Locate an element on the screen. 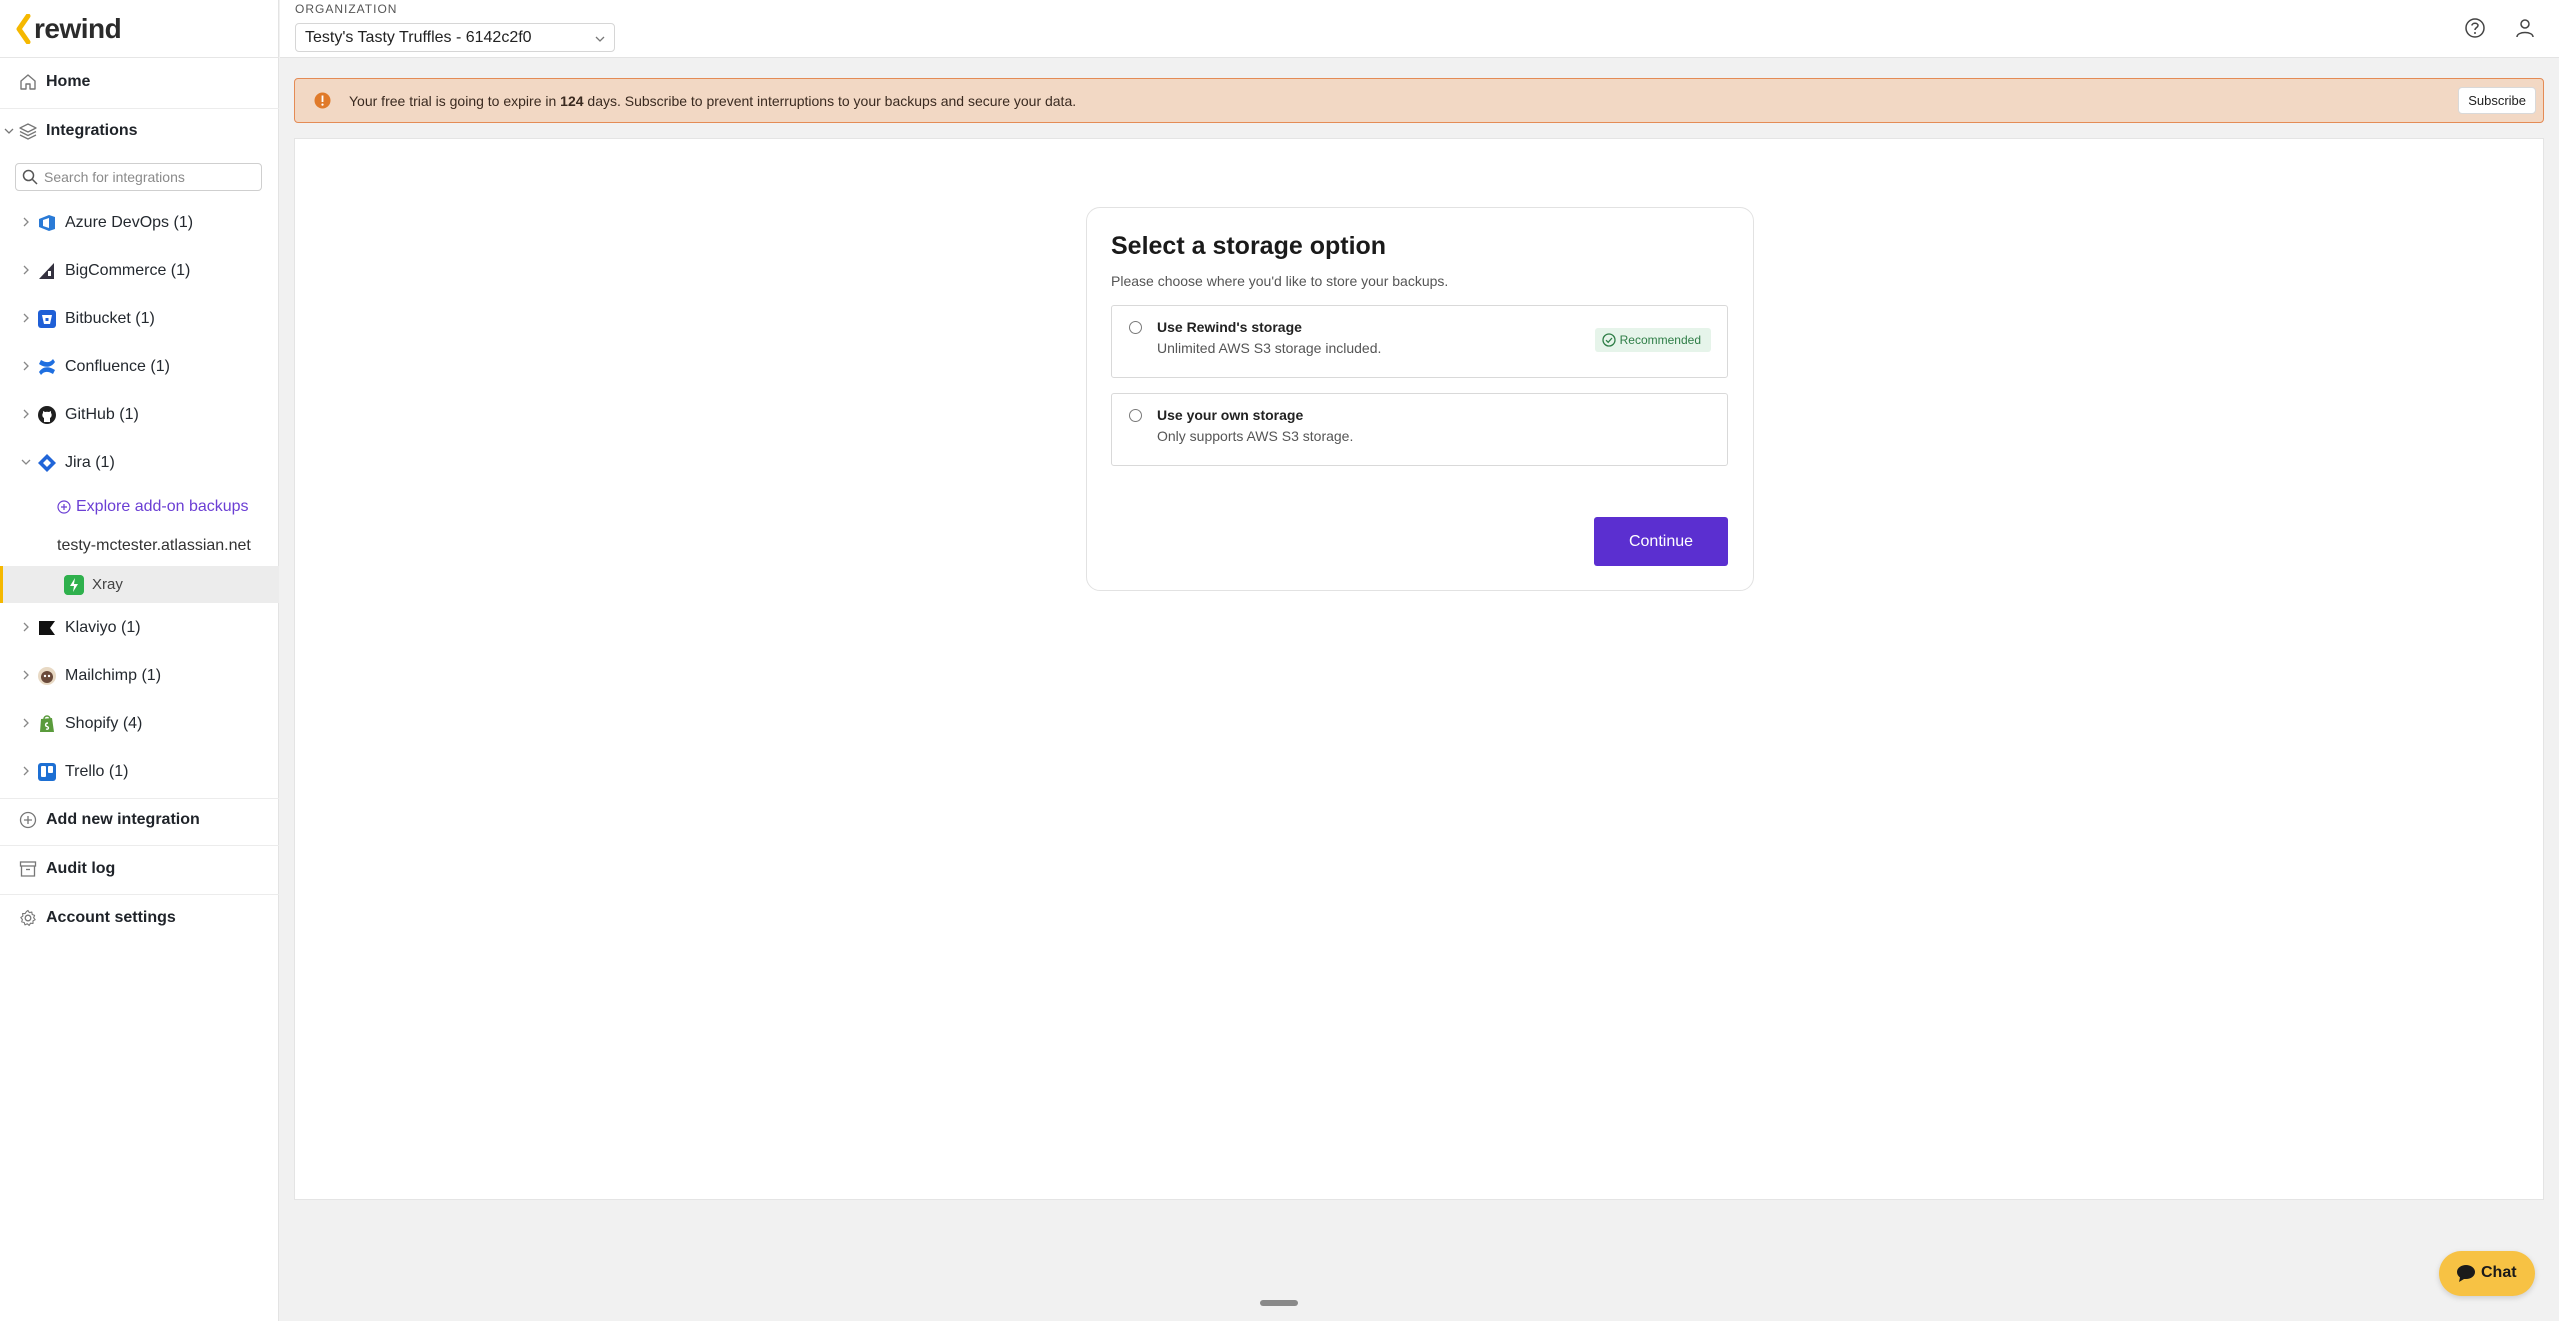  sidebar-item-integrations: Integrations is located at coordinates (139, 131).